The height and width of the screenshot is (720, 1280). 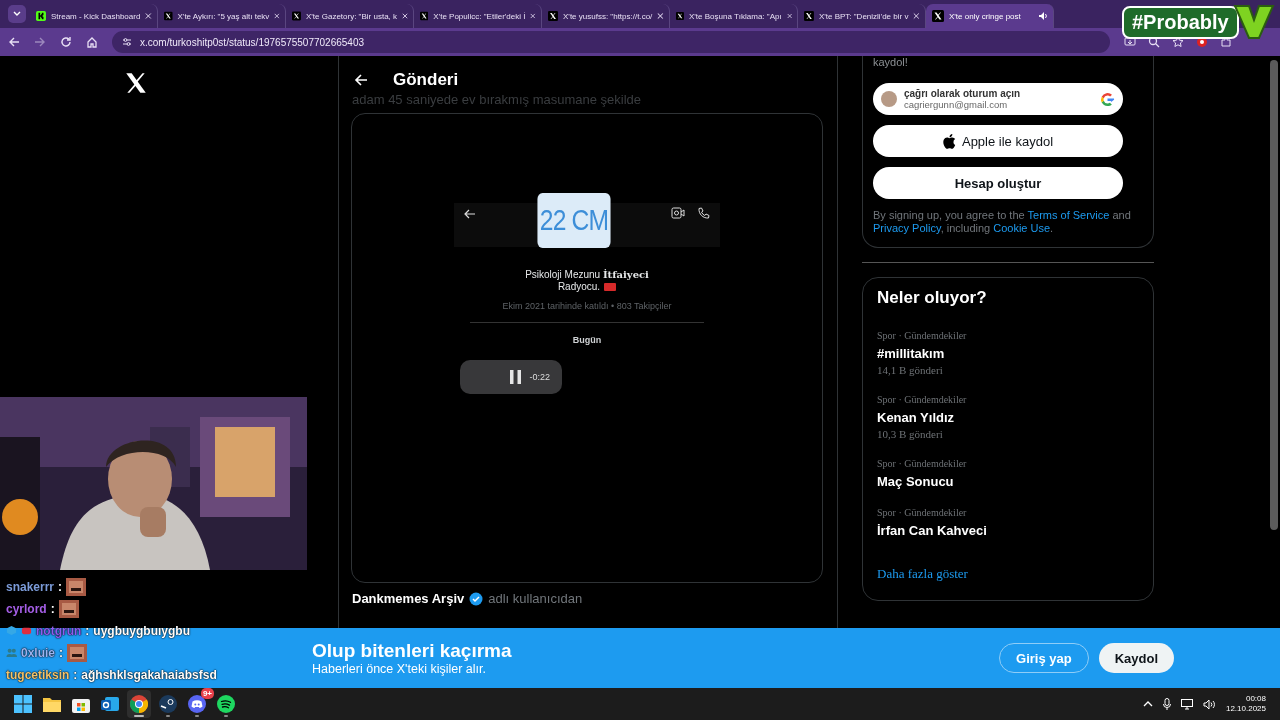 What do you see at coordinates (587, 281) in the screenshot?
I see `profile-bio: Psikoloji Mezunu İtfaiyeci Radyocu.` at bounding box center [587, 281].